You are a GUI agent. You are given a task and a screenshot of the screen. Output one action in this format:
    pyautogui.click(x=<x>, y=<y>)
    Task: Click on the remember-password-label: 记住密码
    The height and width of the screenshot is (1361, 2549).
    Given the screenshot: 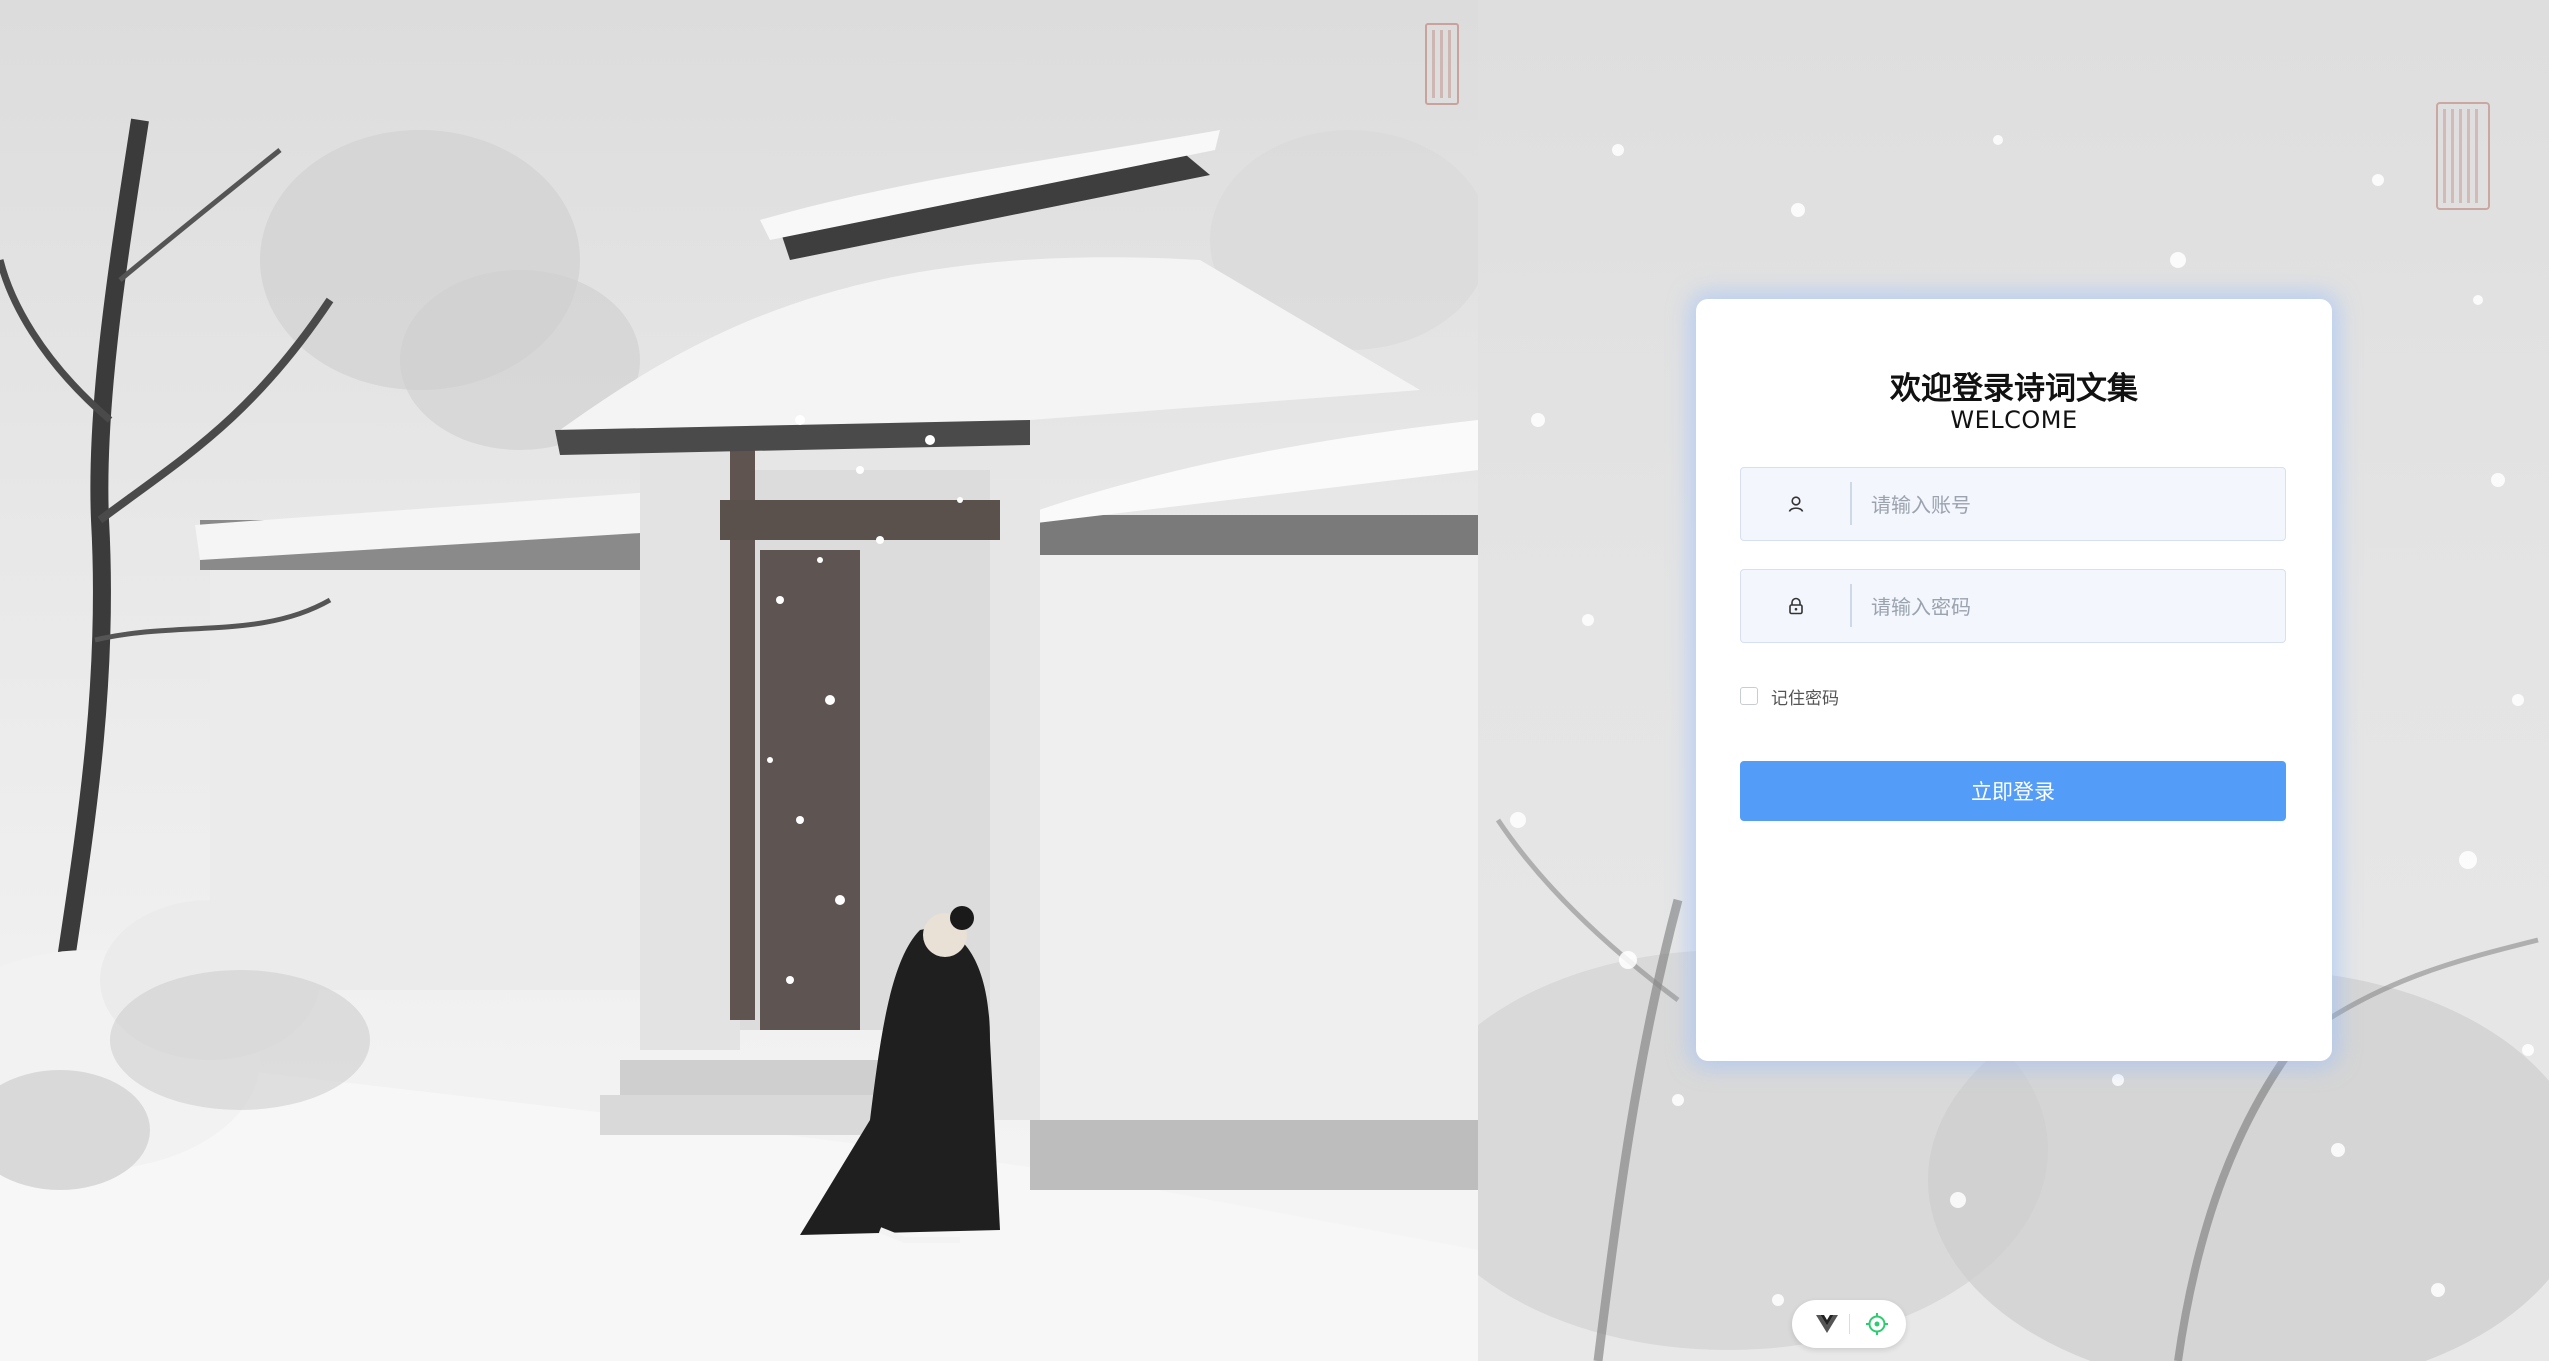 What is the action you would take?
    pyautogui.click(x=1805, y=698)
    